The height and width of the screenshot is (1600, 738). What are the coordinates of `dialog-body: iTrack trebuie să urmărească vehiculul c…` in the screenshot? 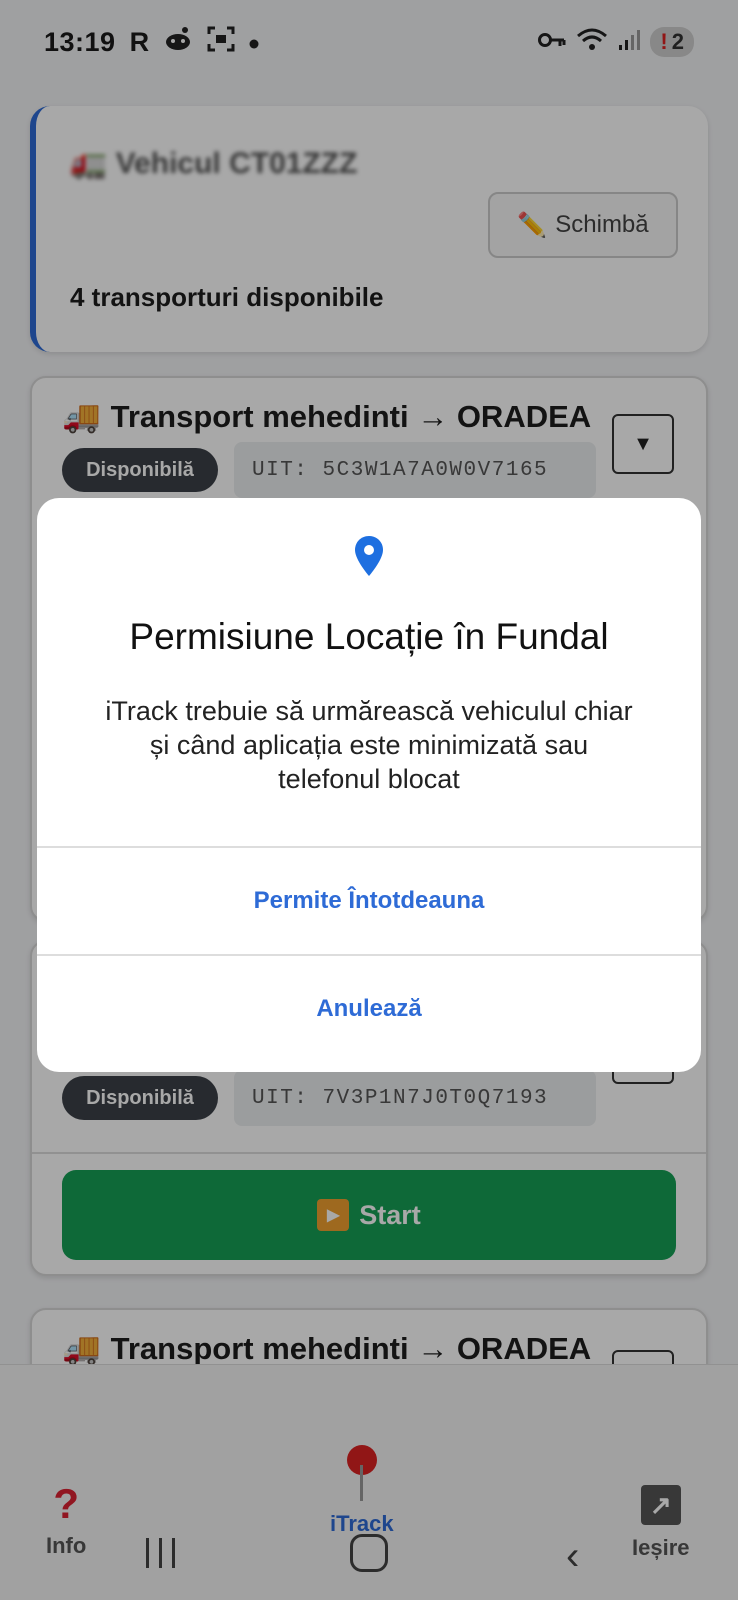 It's located at (369, 745).